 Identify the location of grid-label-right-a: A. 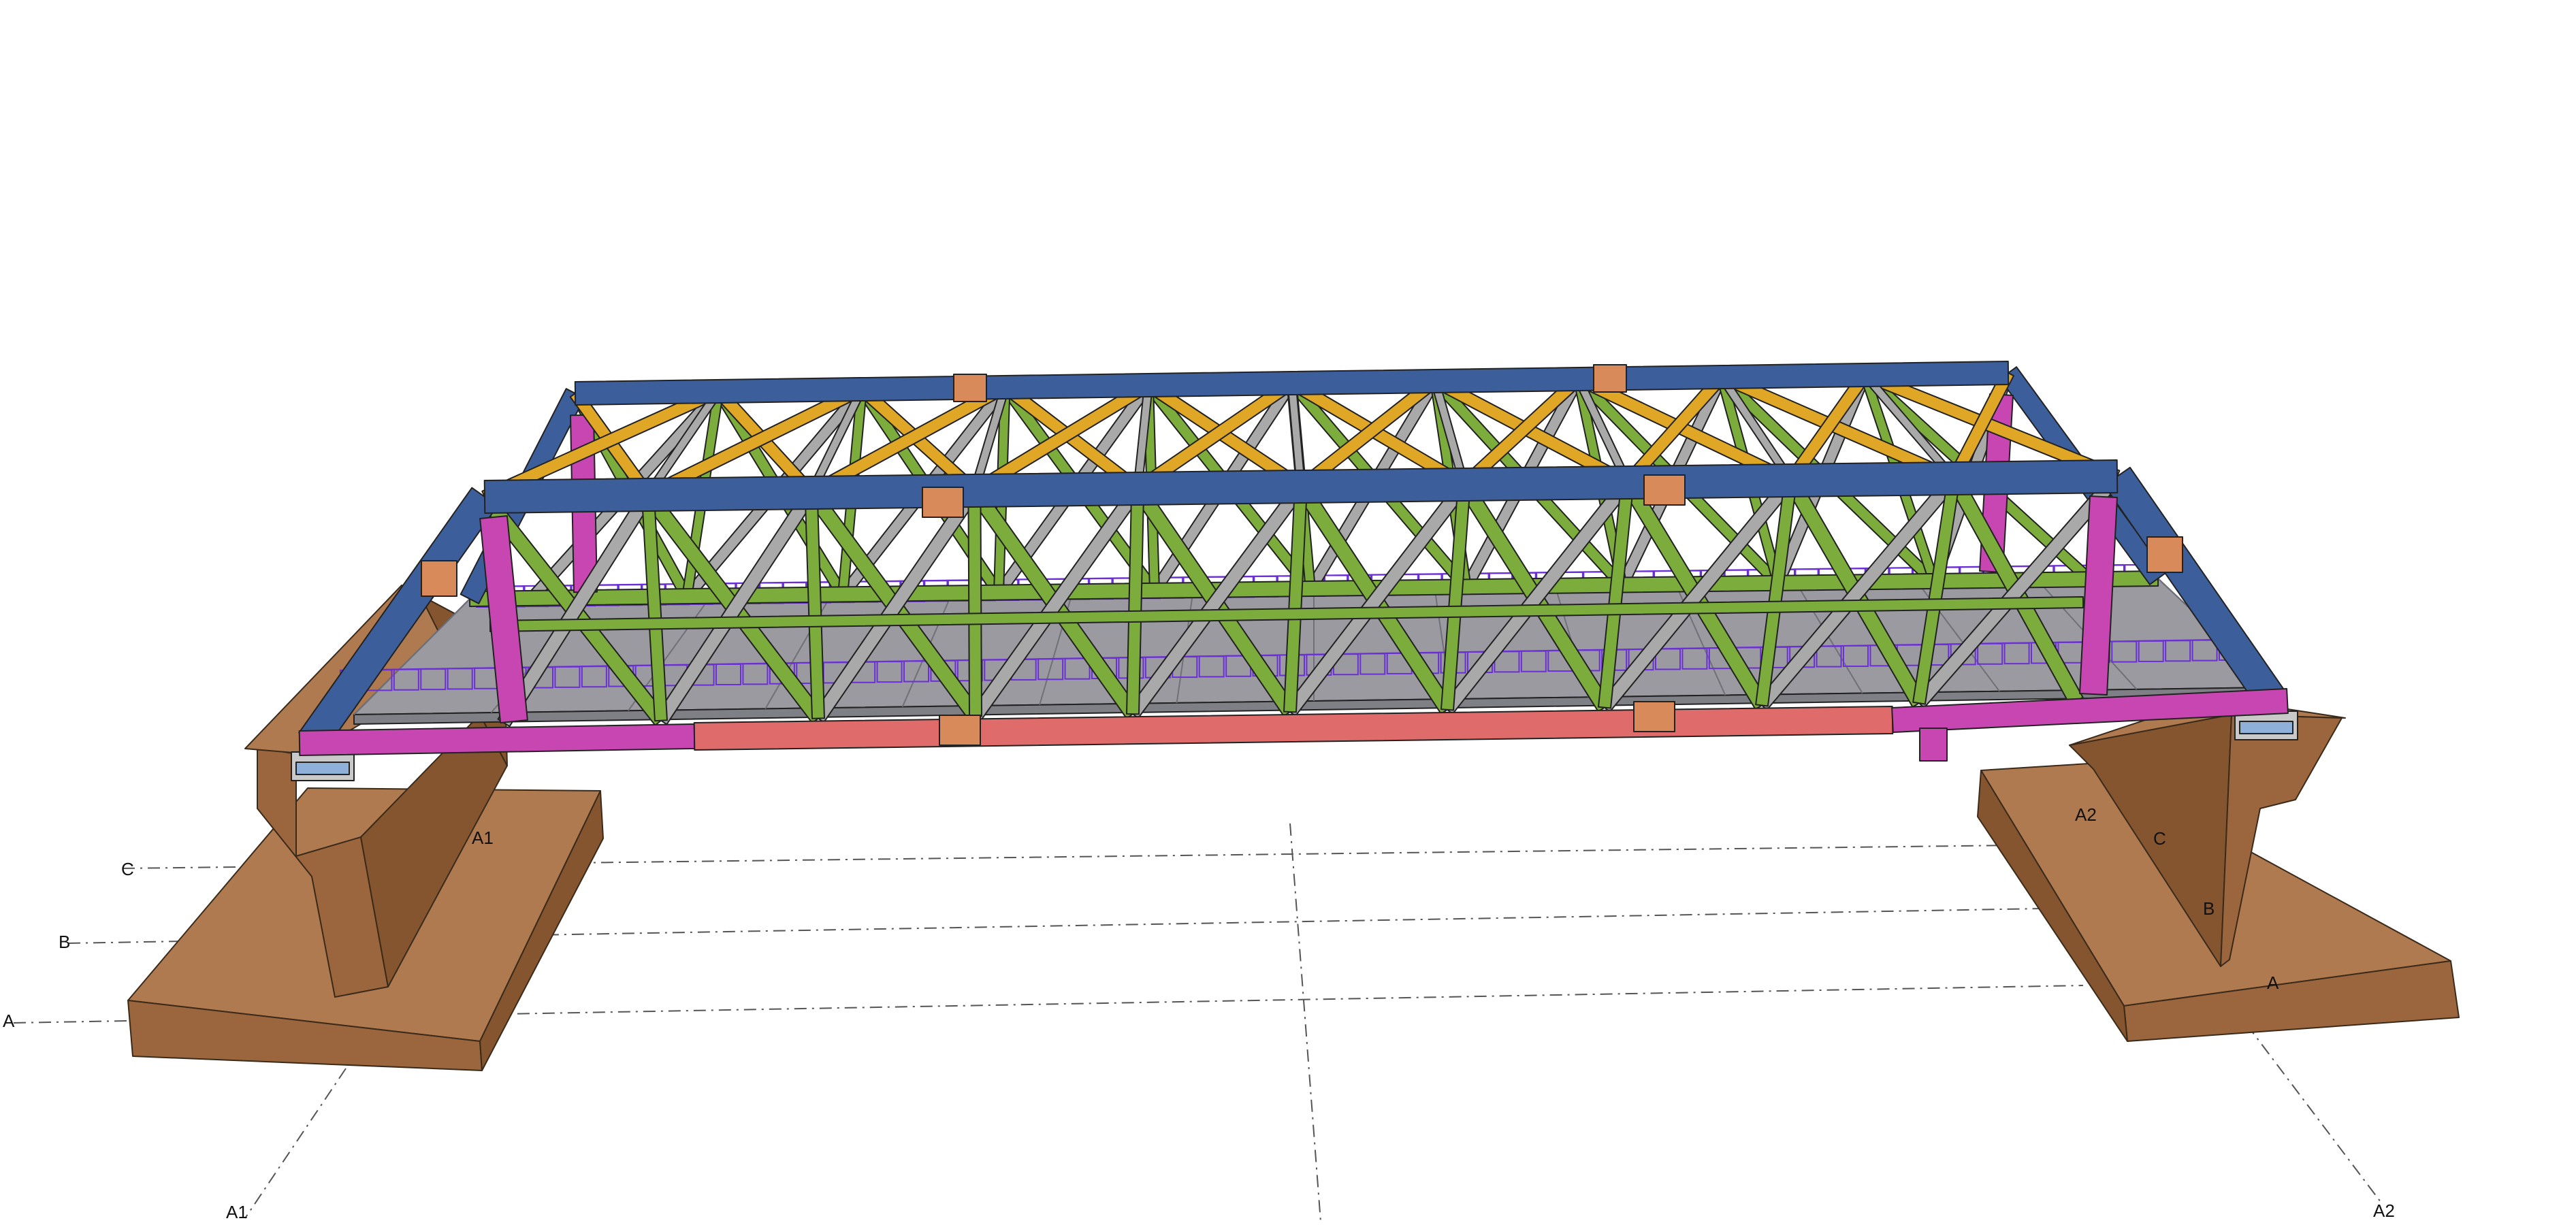
(2273, 983).